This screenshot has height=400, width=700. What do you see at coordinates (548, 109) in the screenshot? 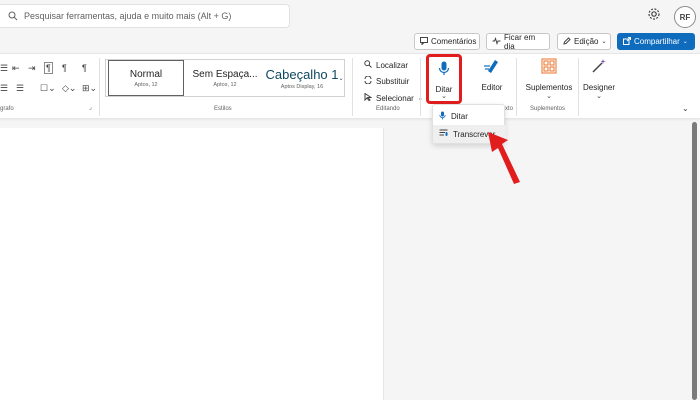
I see `addins-group-label: Suplementos` at bounding box center [548, 109].